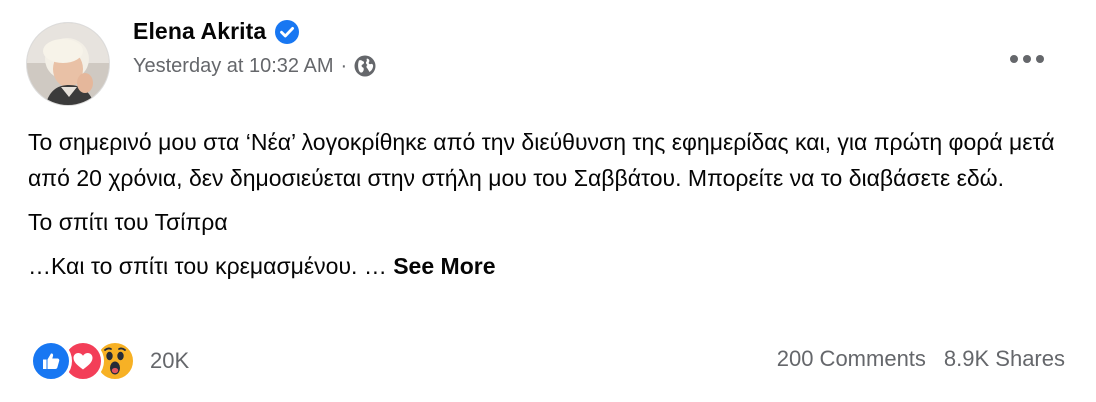  I want to click on comments-count-link: 200 Comments, so click(851, 359).